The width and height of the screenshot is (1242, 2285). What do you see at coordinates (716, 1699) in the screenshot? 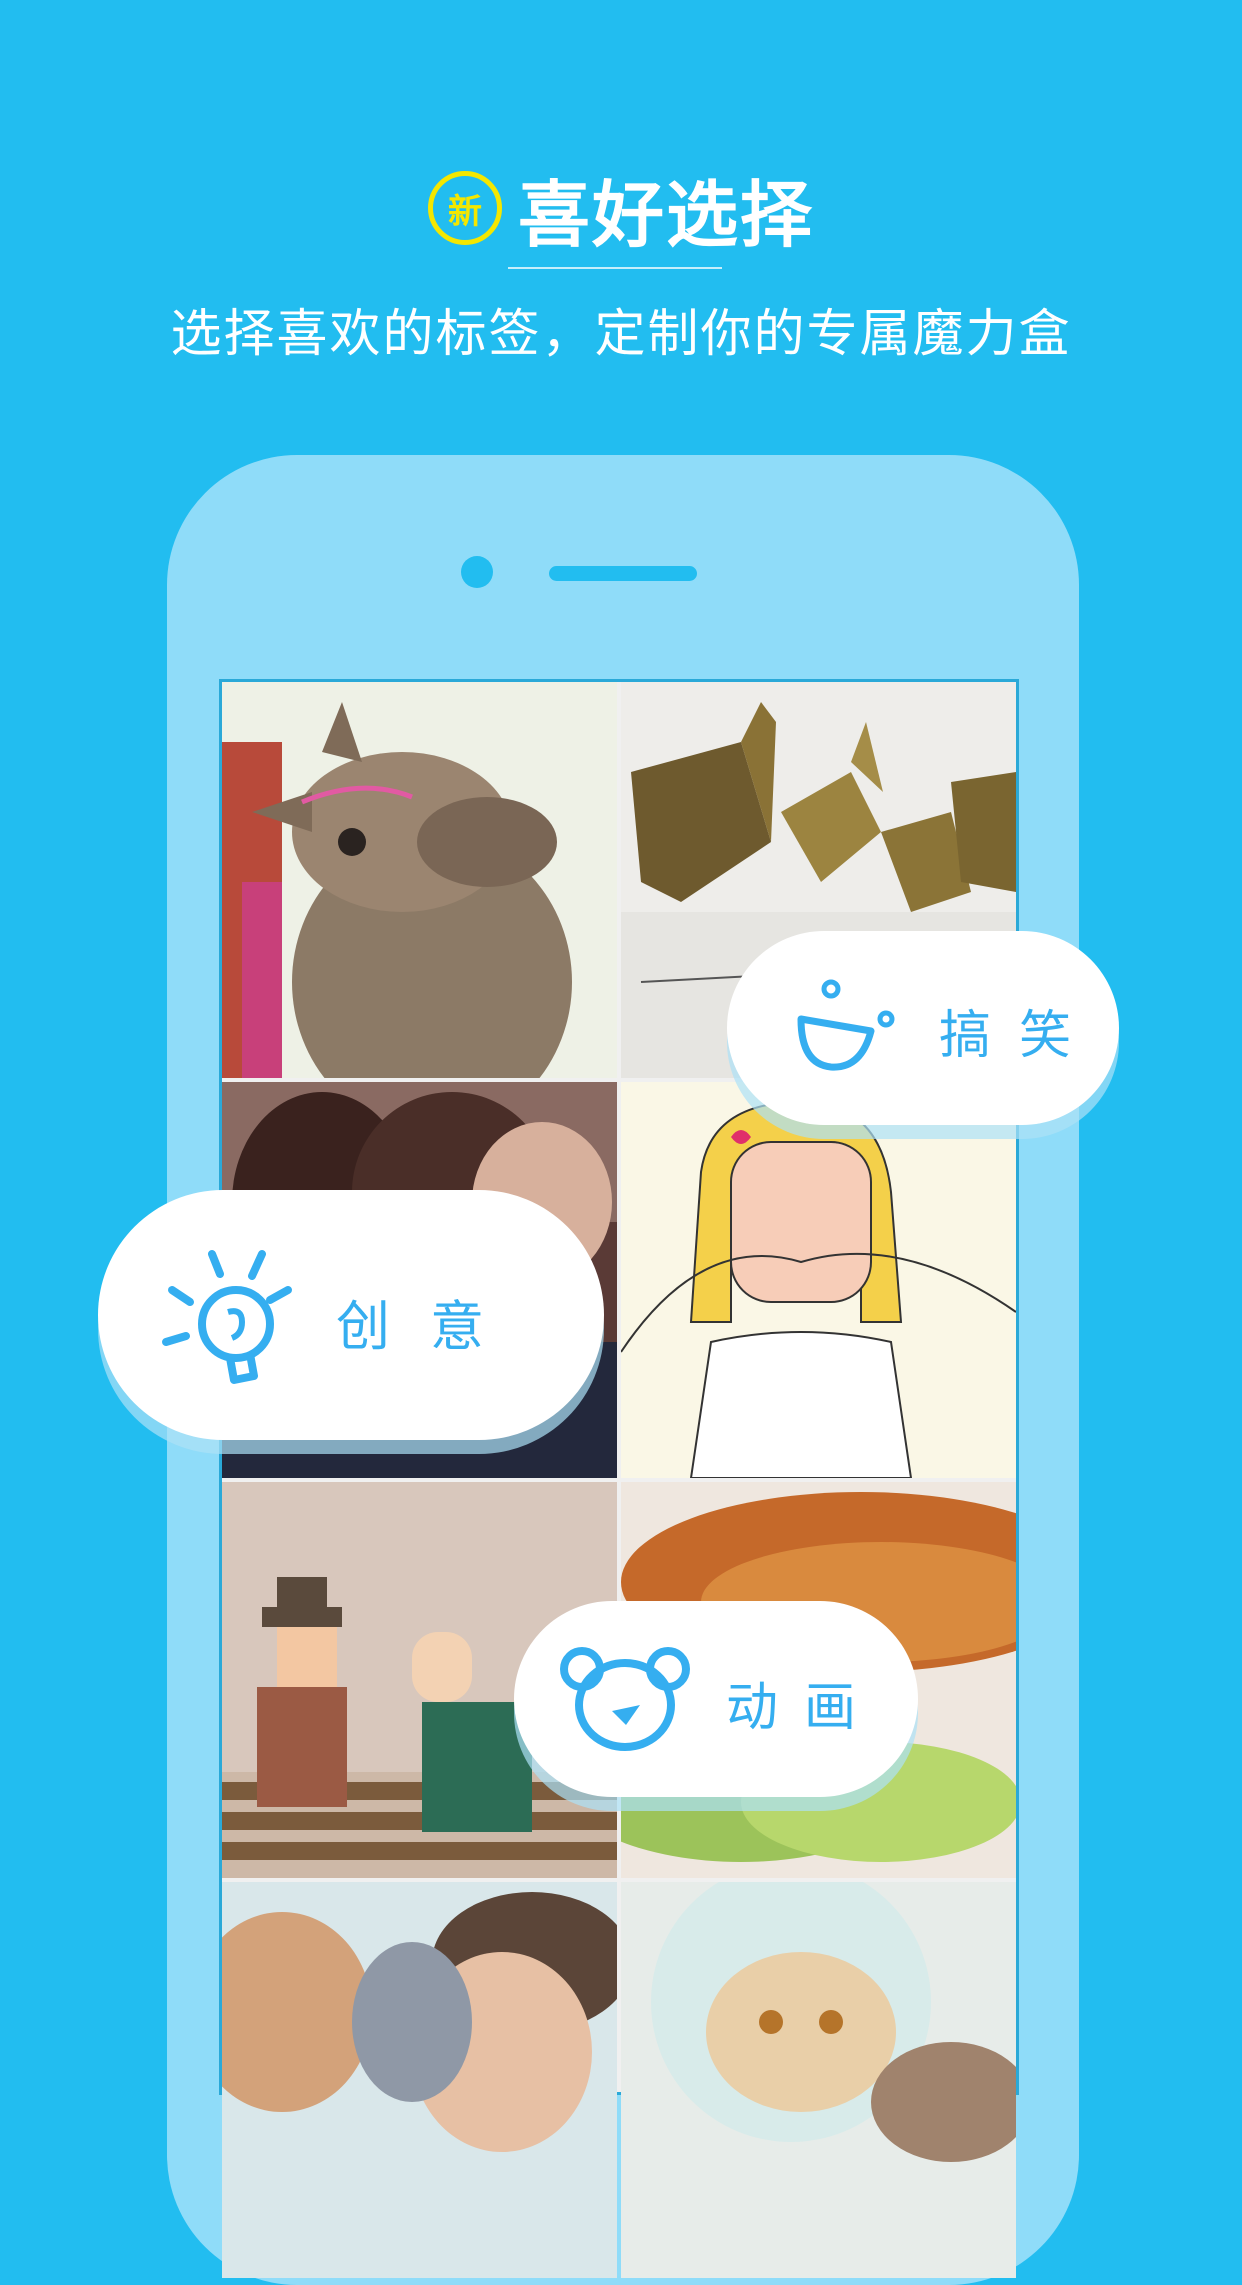
I see `tag-animation-button: 动画` at bounding box center [716, 1699].